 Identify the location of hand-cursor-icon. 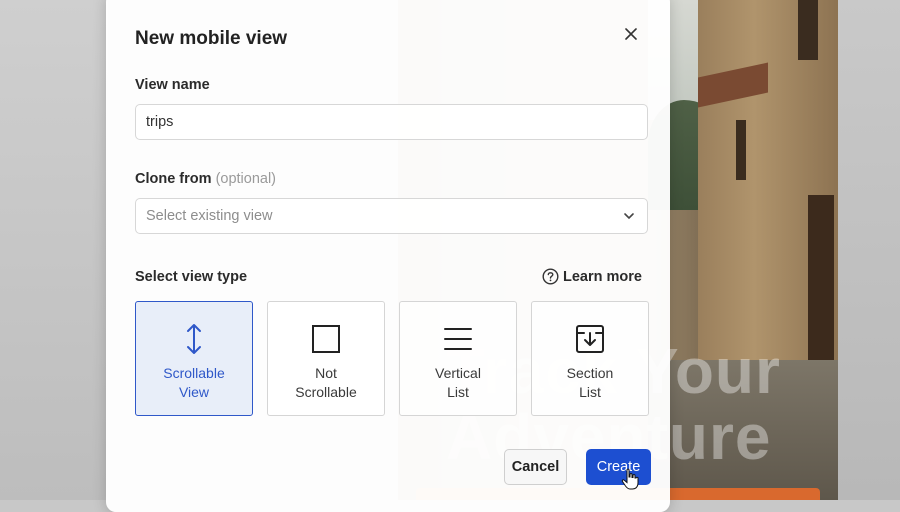
(630, 479).